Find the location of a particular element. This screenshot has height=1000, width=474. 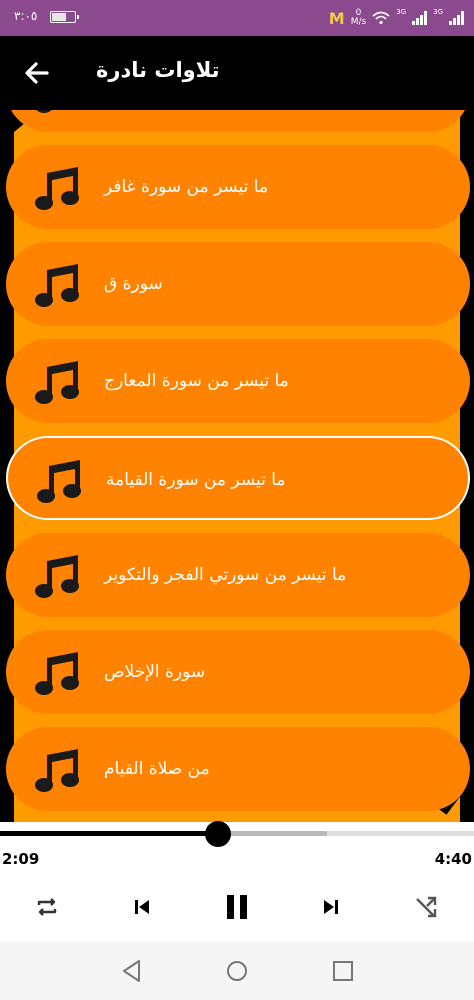

track-label: من صلاة القيام is located at coordinates (157, 769).